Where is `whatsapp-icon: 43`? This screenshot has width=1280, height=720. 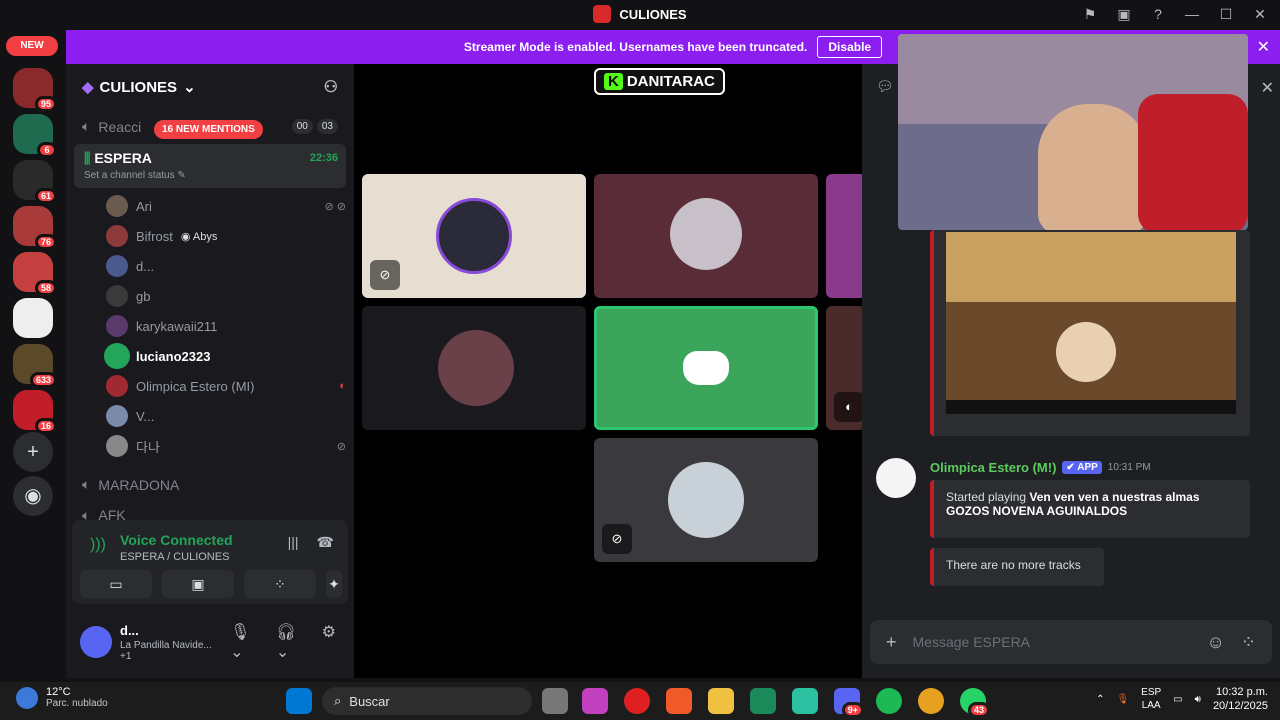
whatsapp-icon: 43 is located at coordinates (975, 703).